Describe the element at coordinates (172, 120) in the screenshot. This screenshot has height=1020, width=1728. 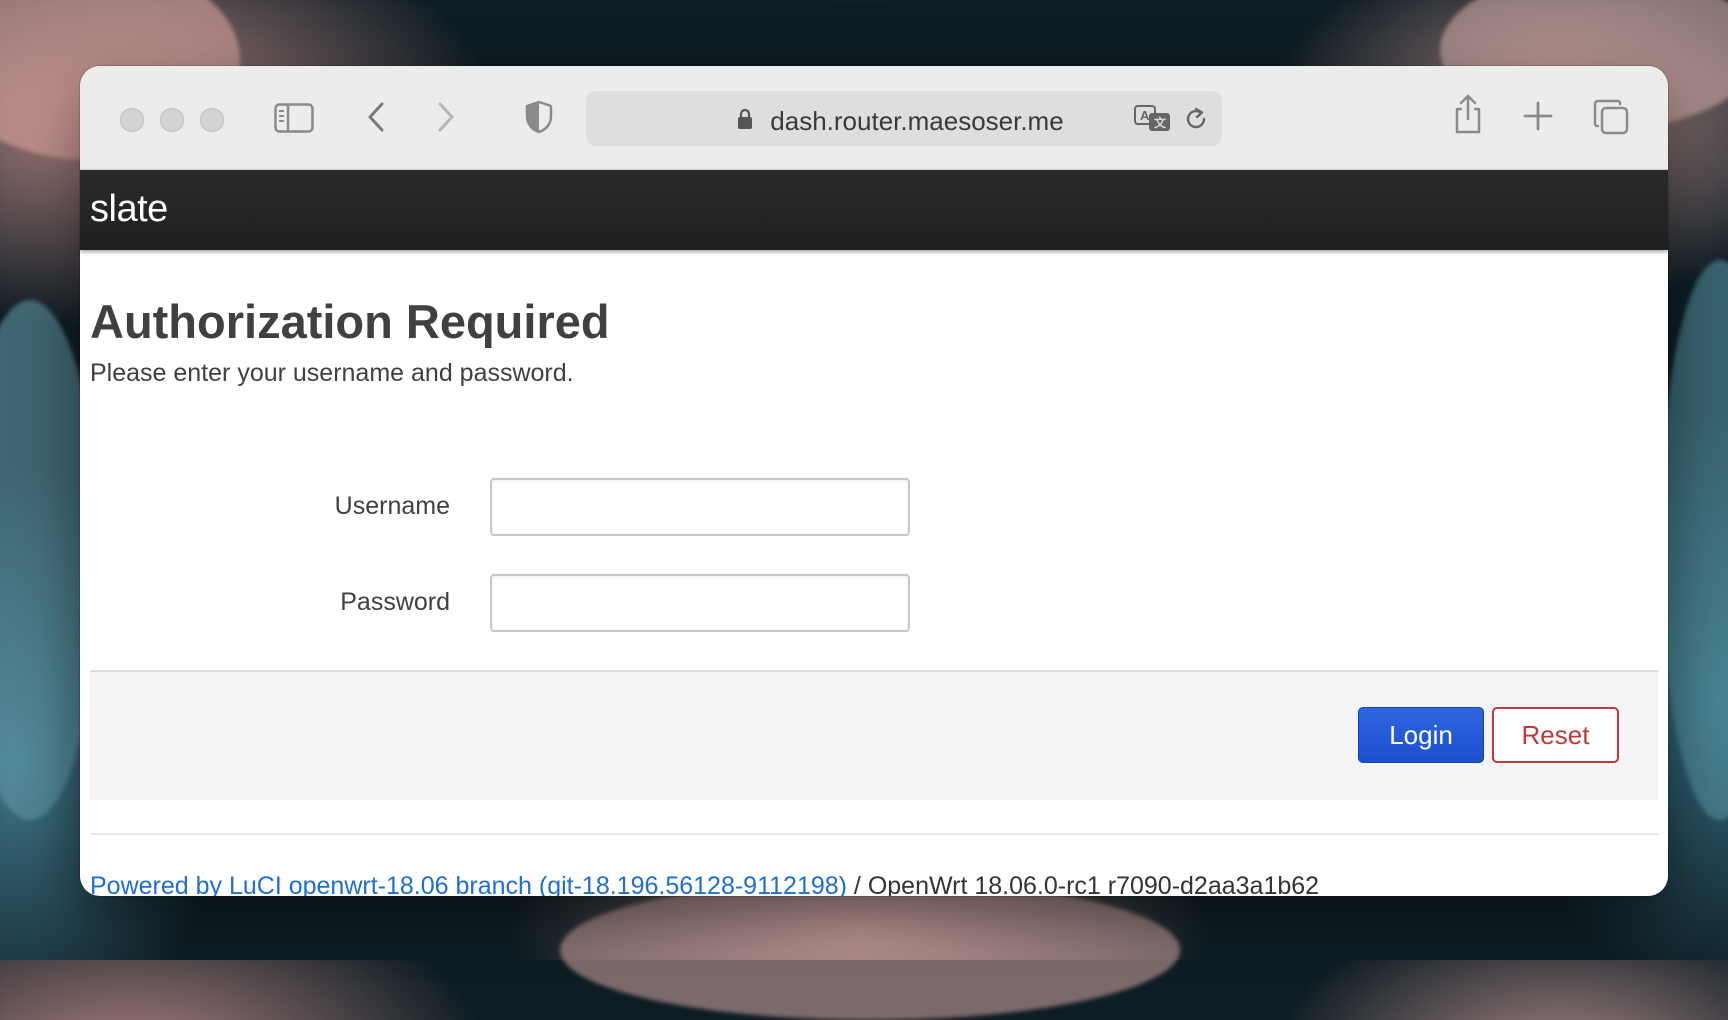
I see `minimize-window-button` at that location.